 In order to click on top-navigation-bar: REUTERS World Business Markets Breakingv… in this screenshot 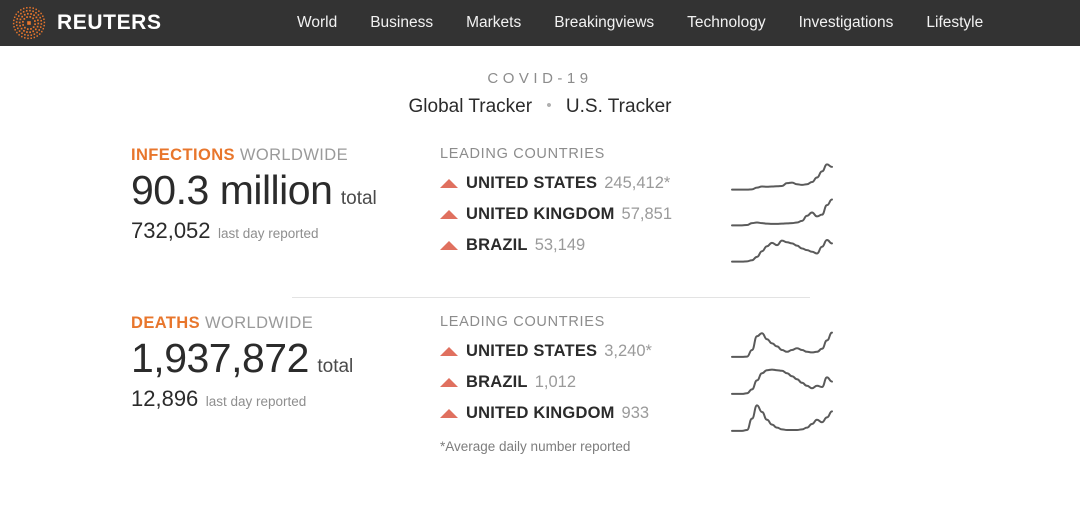, I will do `click(540, 23)`.